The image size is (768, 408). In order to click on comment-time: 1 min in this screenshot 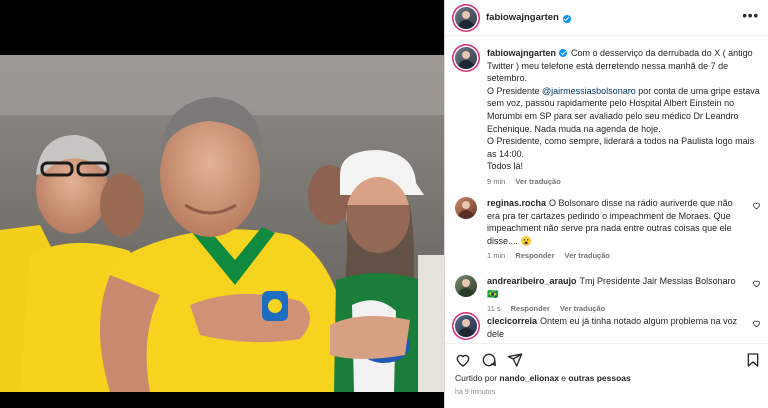, I will do `click(496, 256)`.